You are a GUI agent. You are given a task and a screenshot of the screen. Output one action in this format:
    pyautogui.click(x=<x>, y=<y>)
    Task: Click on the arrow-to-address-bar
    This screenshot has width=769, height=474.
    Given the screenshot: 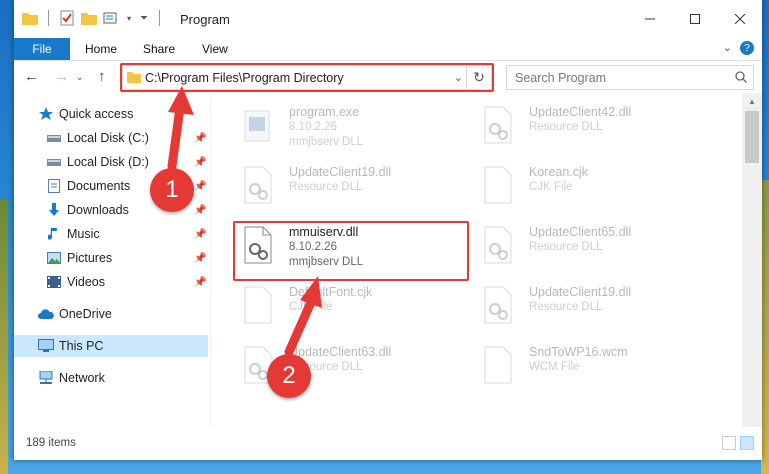 What is the action you would take?
    pyautogui.click(x=180, y=128)
    